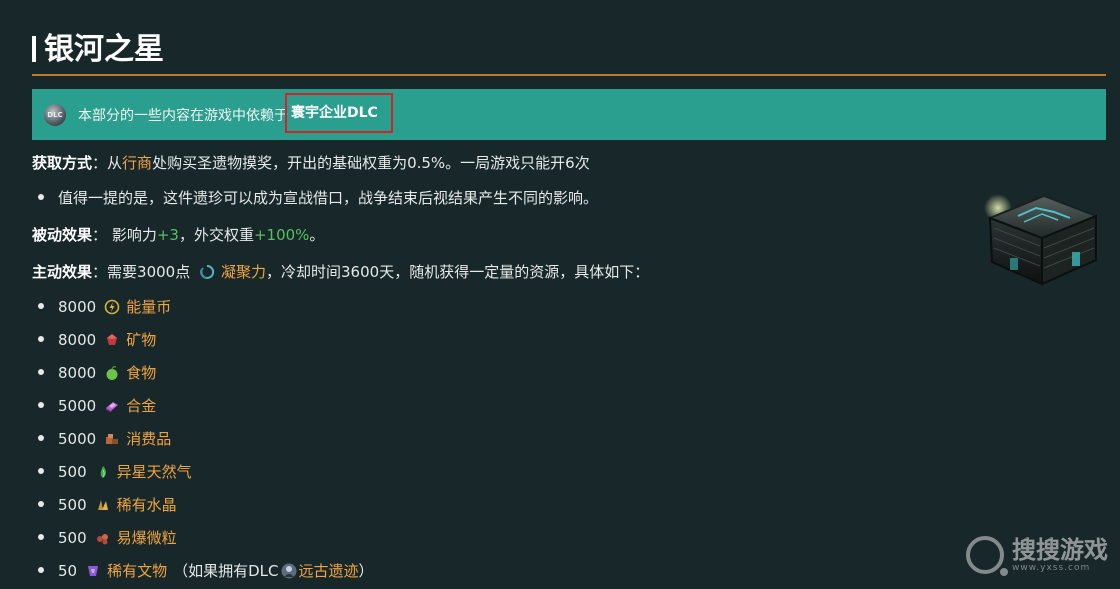  Describe the element at coordinates (103, 538) in the screenshot. I see `volatile-motes-icon` at that location.